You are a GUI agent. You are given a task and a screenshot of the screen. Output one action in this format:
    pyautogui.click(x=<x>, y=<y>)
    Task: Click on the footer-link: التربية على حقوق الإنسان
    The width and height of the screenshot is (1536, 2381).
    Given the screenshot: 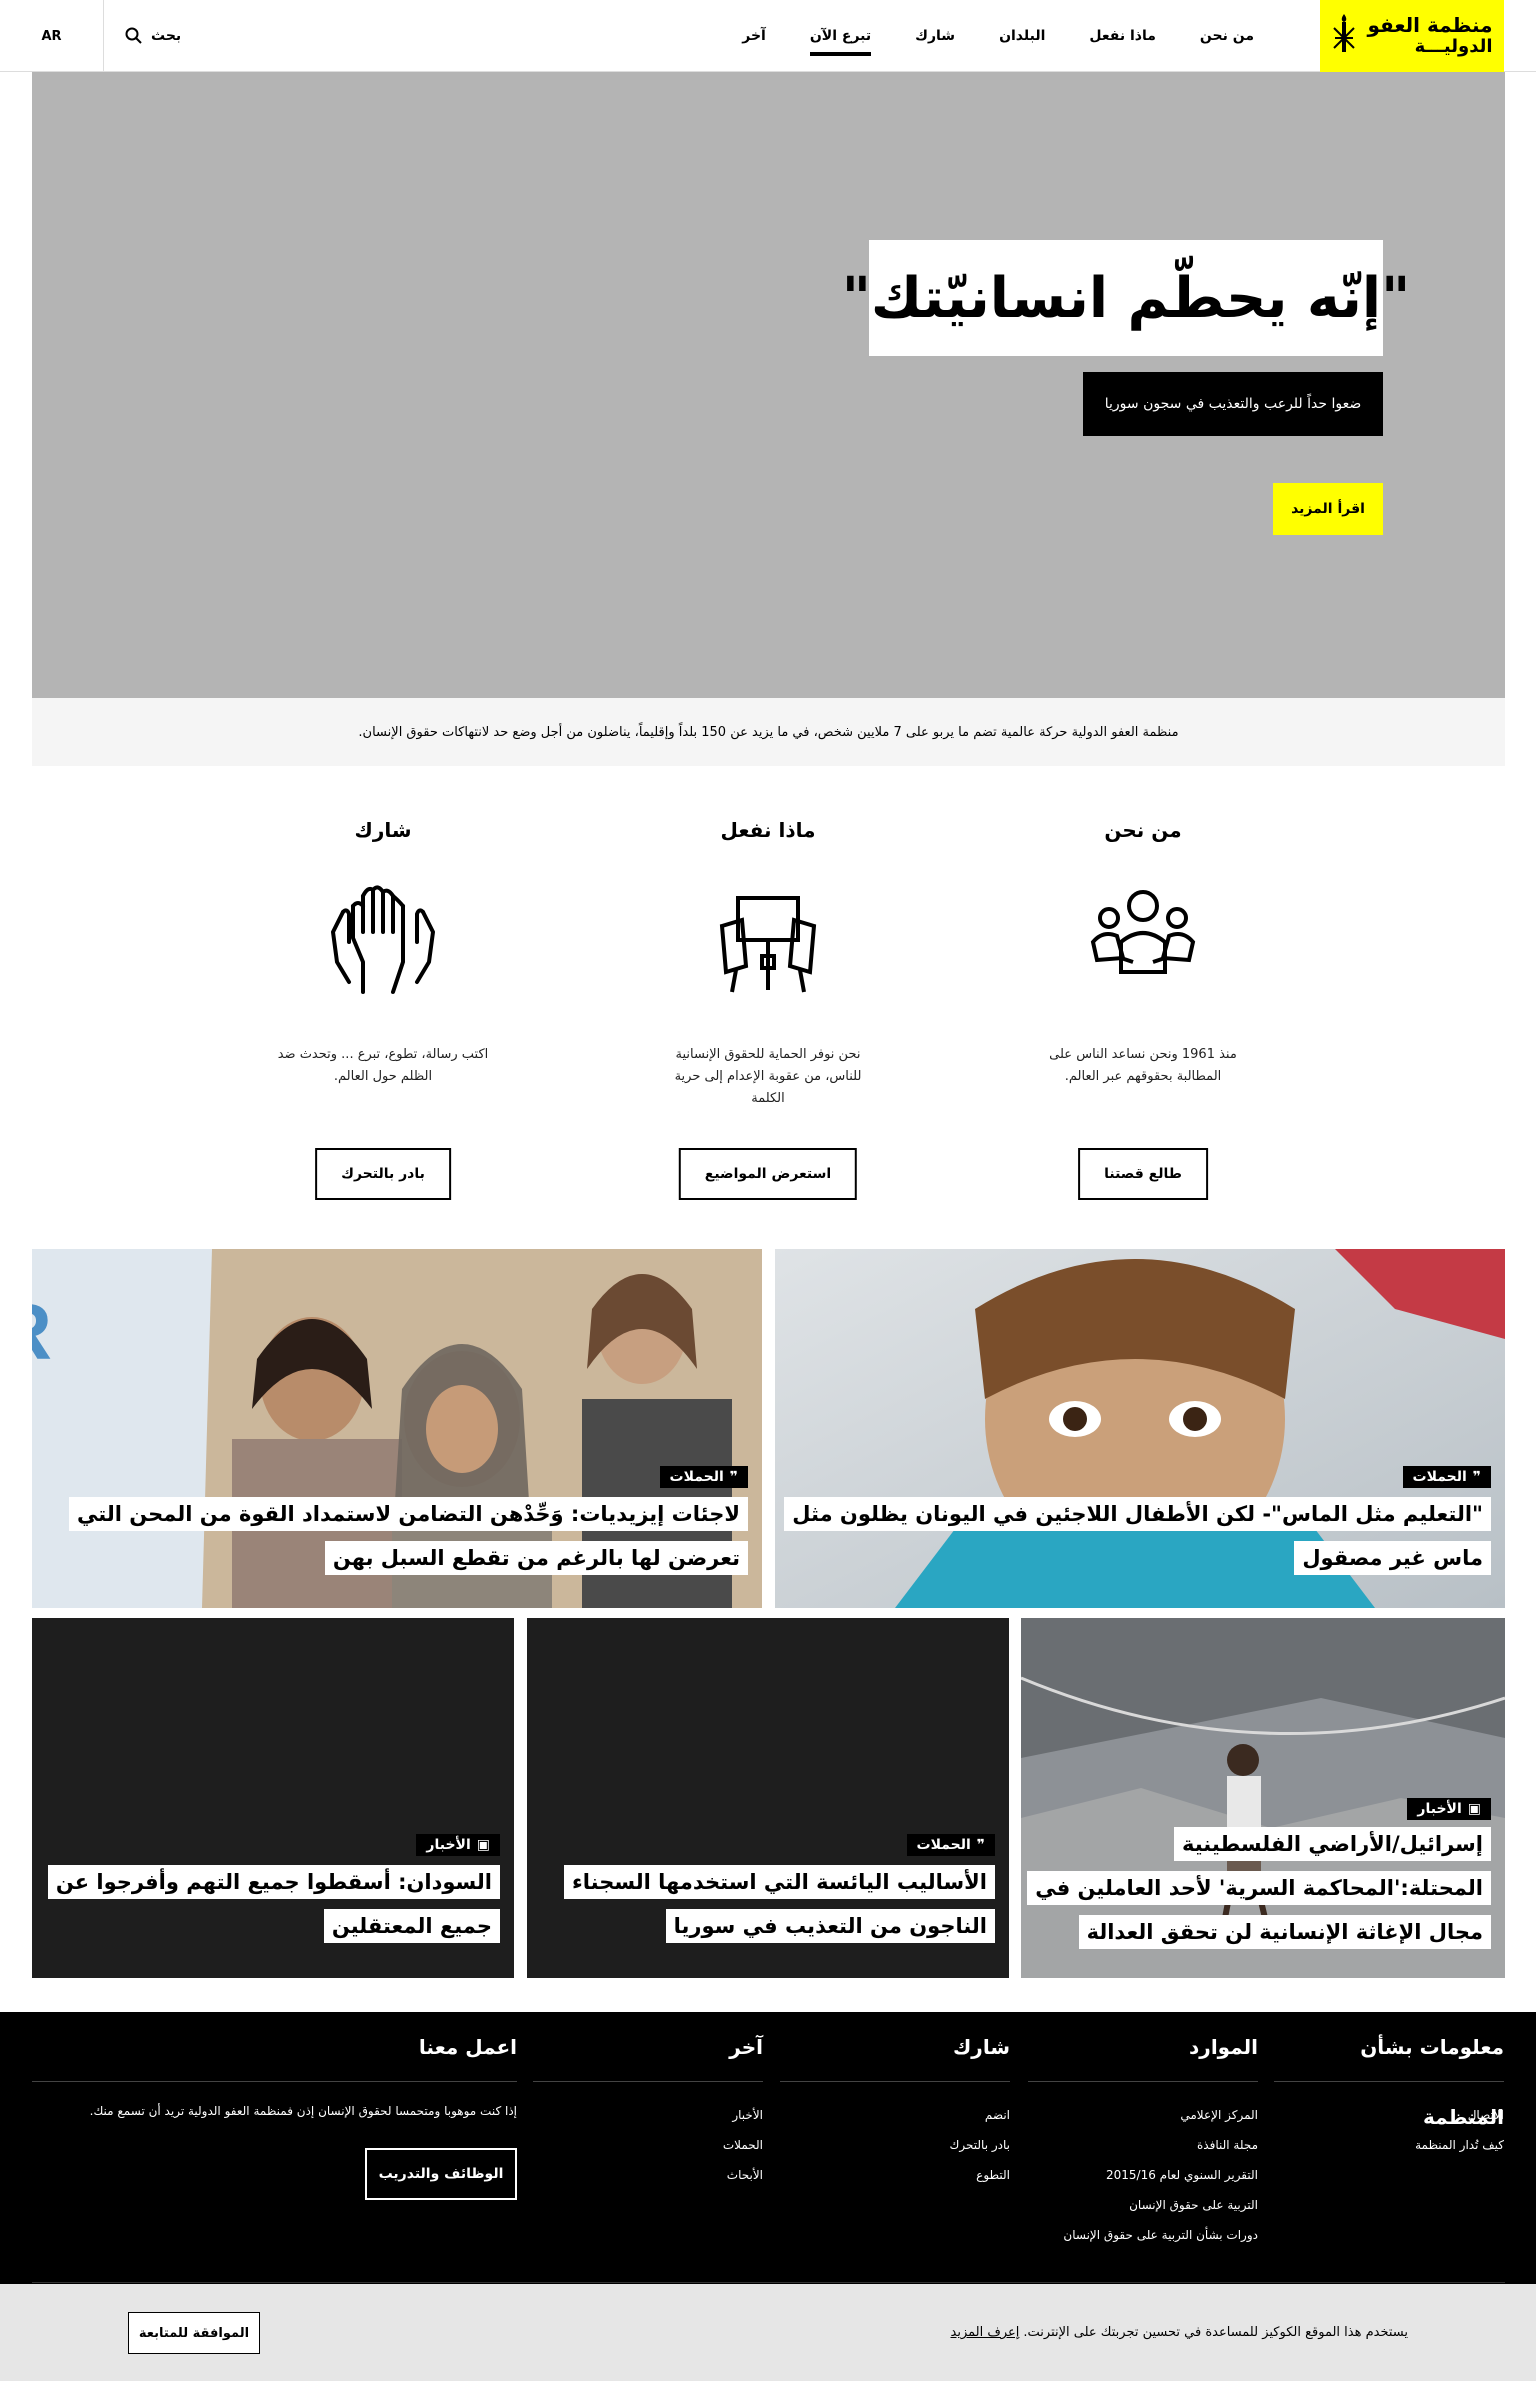 What is the action you would take?
    pyautogui.click(x=1143, y=2205)
    